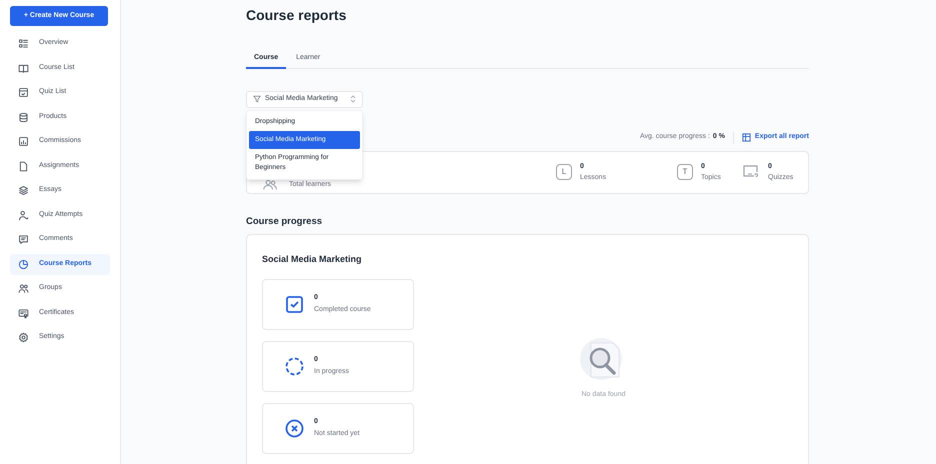 This screenshot has width=936, height=464. What do you see at coordinates (312, 258) in the screenshot?
I see `course-name: Social Media Marketing` at bounding box center [312, 258].